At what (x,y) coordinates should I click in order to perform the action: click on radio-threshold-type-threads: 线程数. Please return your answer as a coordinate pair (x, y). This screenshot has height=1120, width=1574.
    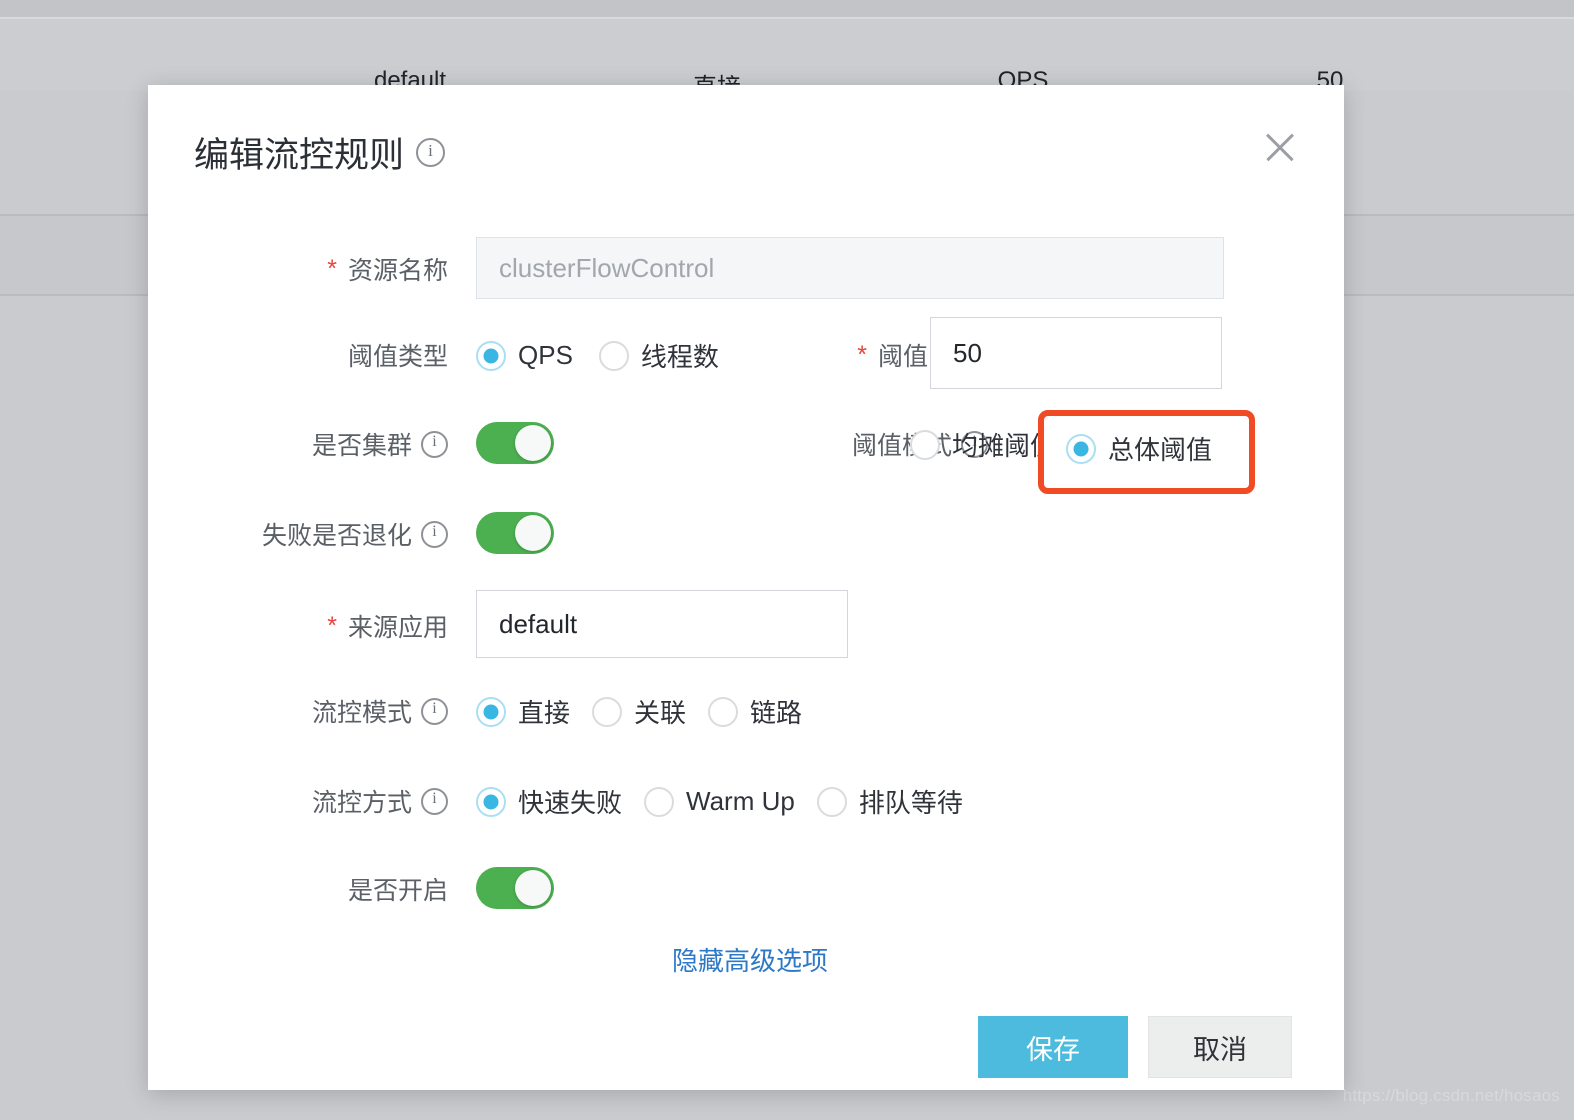
    Looking at the image, I should click on (658, 355).